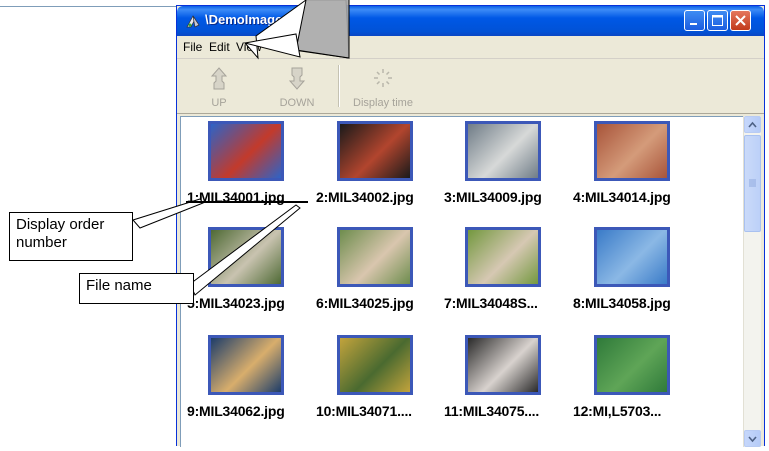  I want to click on close-button, so click(740, 20).